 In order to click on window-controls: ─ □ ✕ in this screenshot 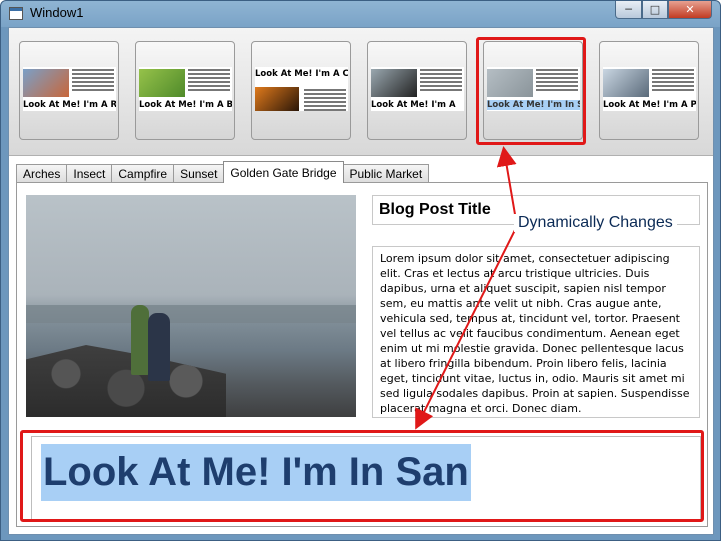, I will do `click(663, 10)`.